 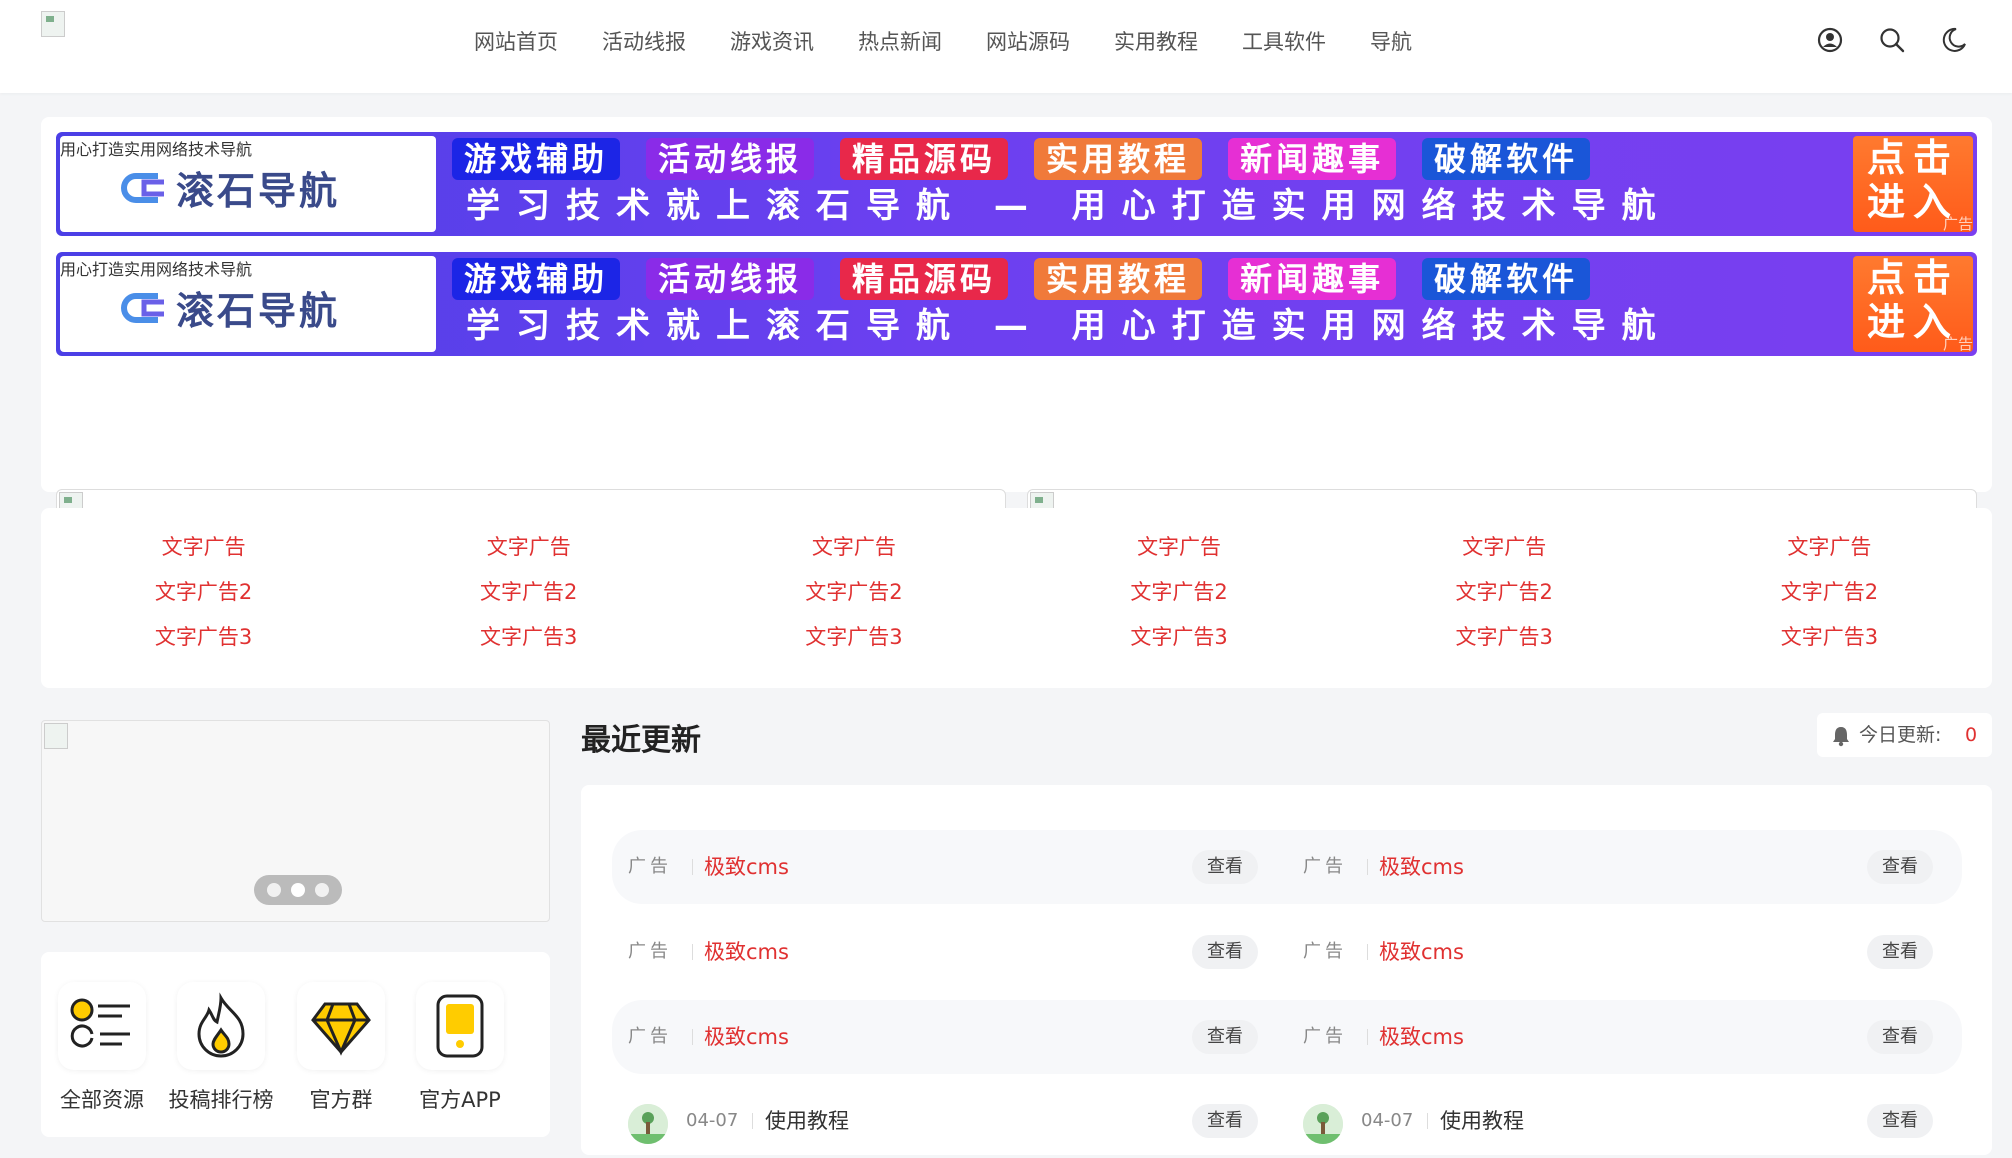 I want to click on banner-tag: 新闻趣事, so click(x=1312, y=279).